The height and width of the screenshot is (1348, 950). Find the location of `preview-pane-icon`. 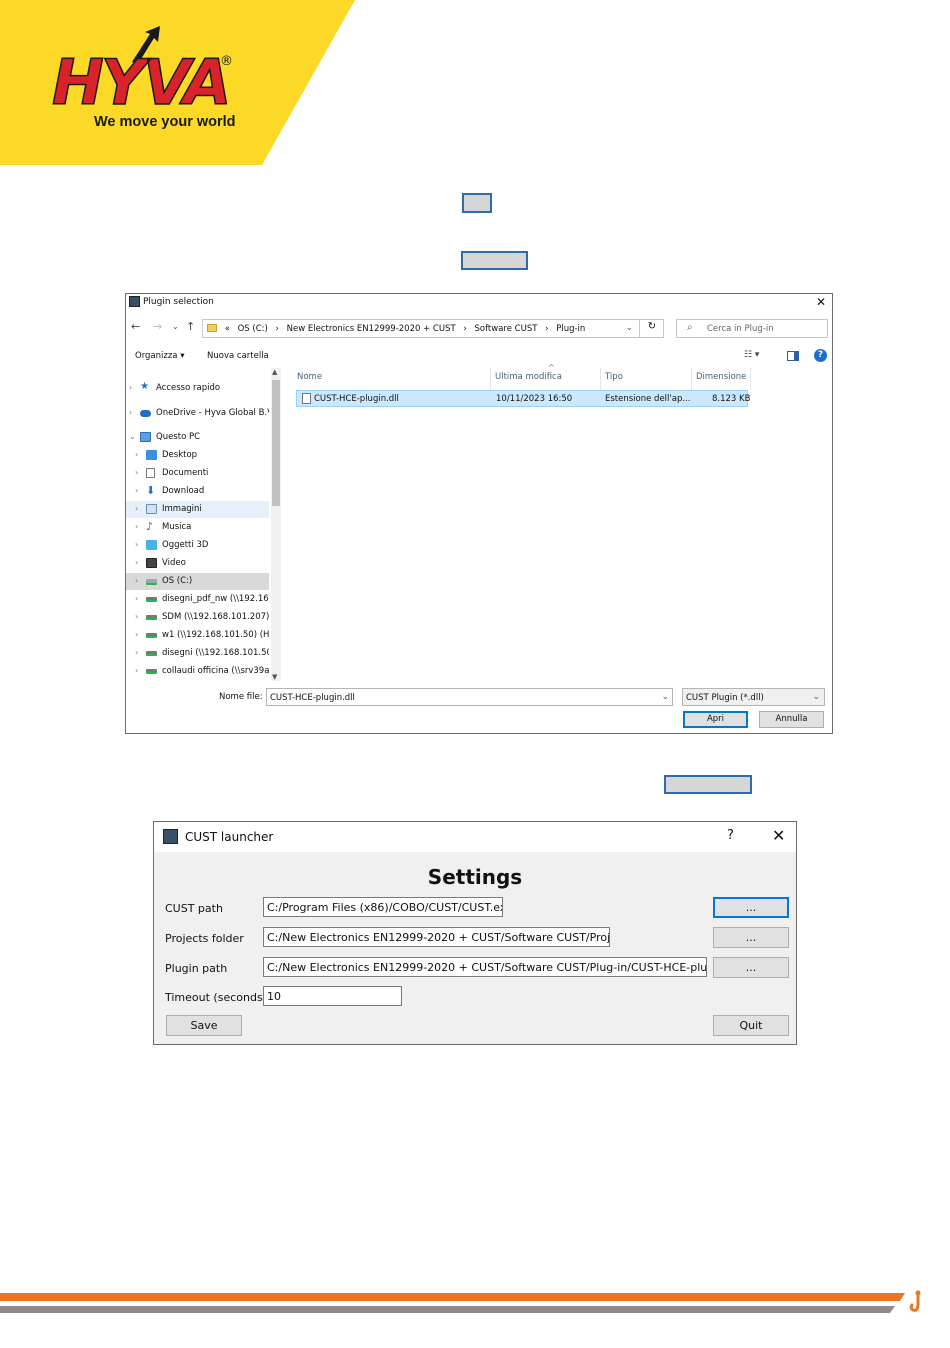

preview-pane-icon is located at coordinates (793, 356).